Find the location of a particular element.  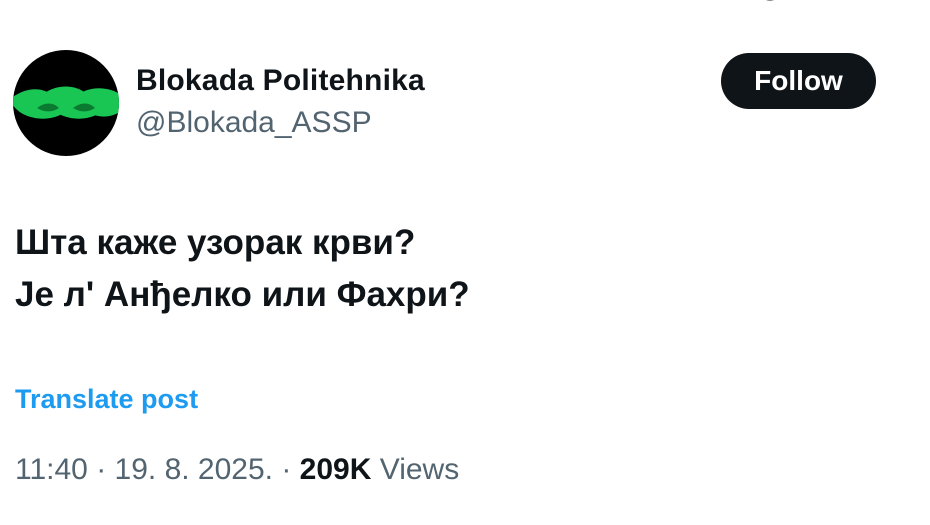

post-line: Шта каже узорак крви? is located at coordinates (215, 242).